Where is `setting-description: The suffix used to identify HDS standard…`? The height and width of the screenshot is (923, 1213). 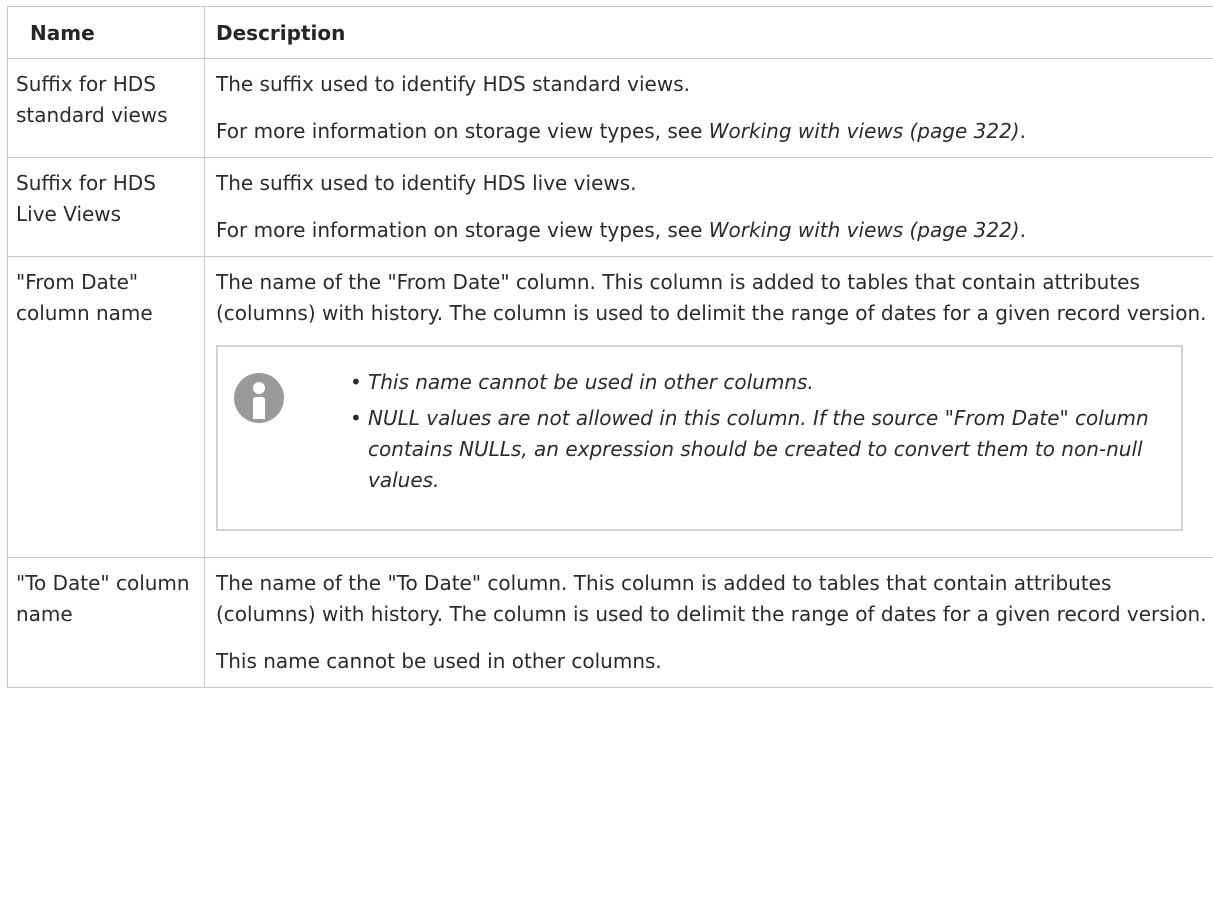 setting-description: The suffix used to identify HDS standard… is located at coordinates (708, 108).